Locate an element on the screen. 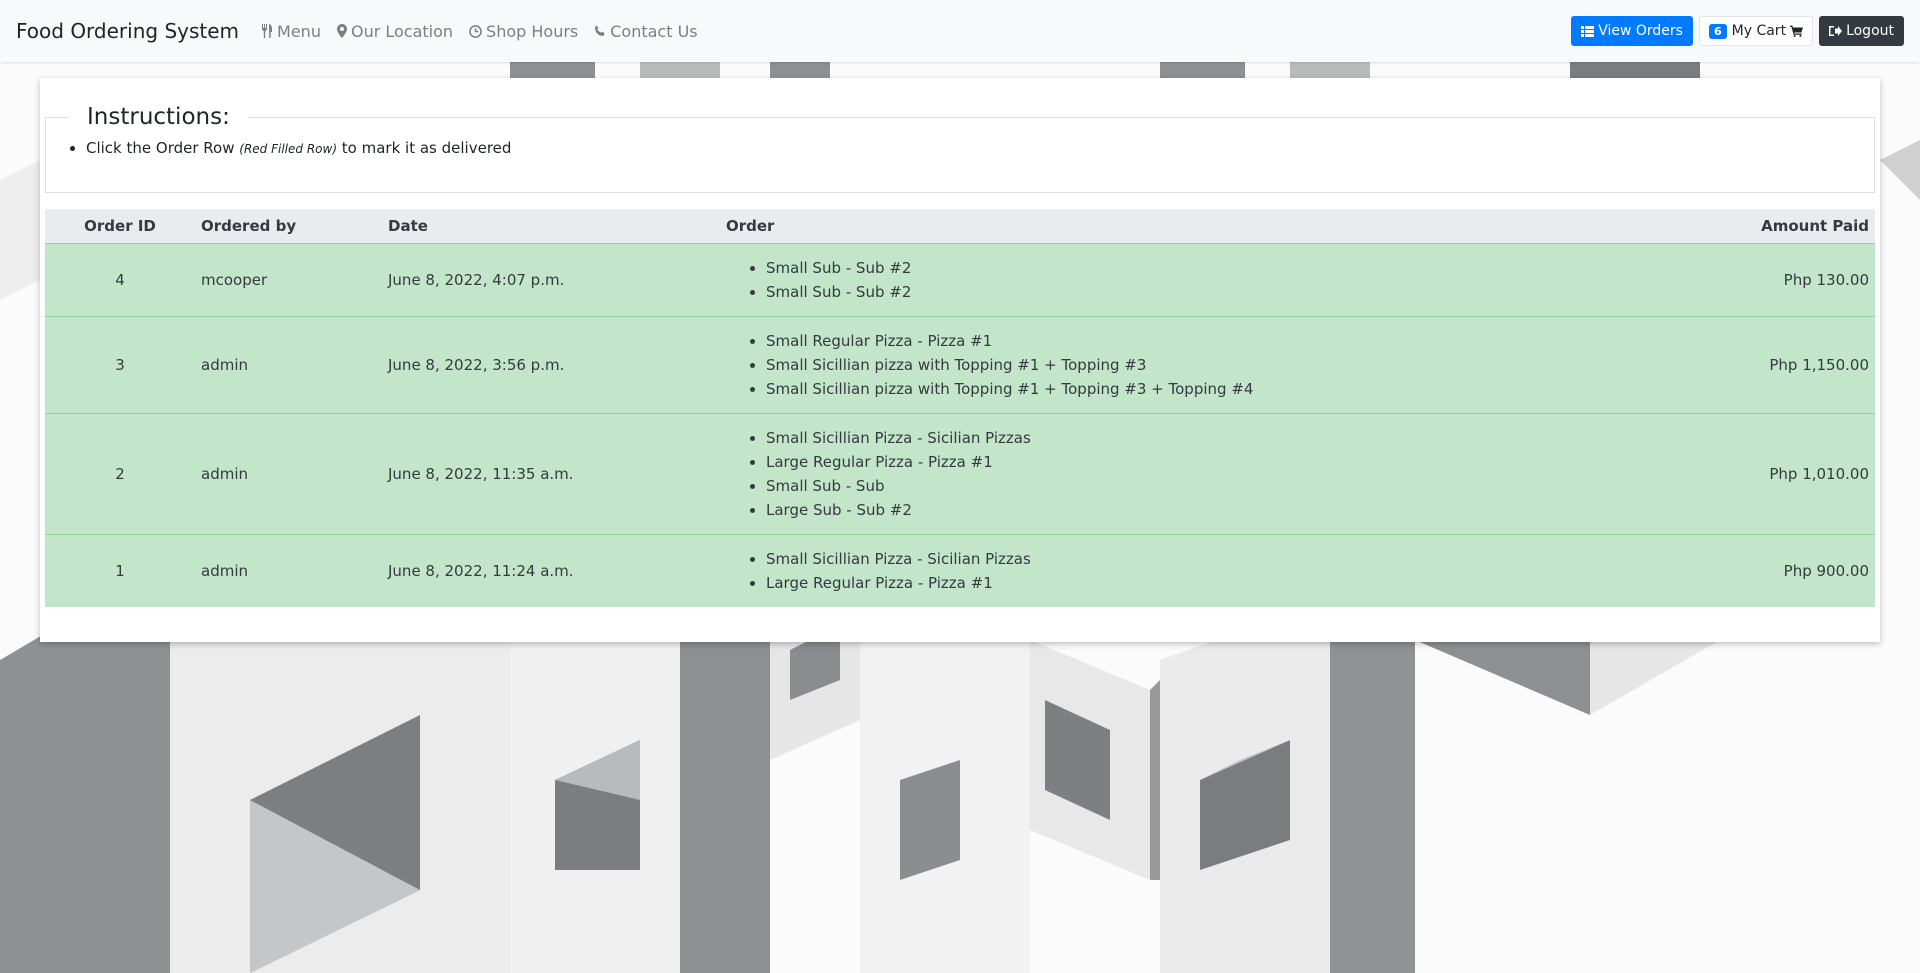  nav-link-shop-hours: Shop Hours is located at coordinates (523, 31).